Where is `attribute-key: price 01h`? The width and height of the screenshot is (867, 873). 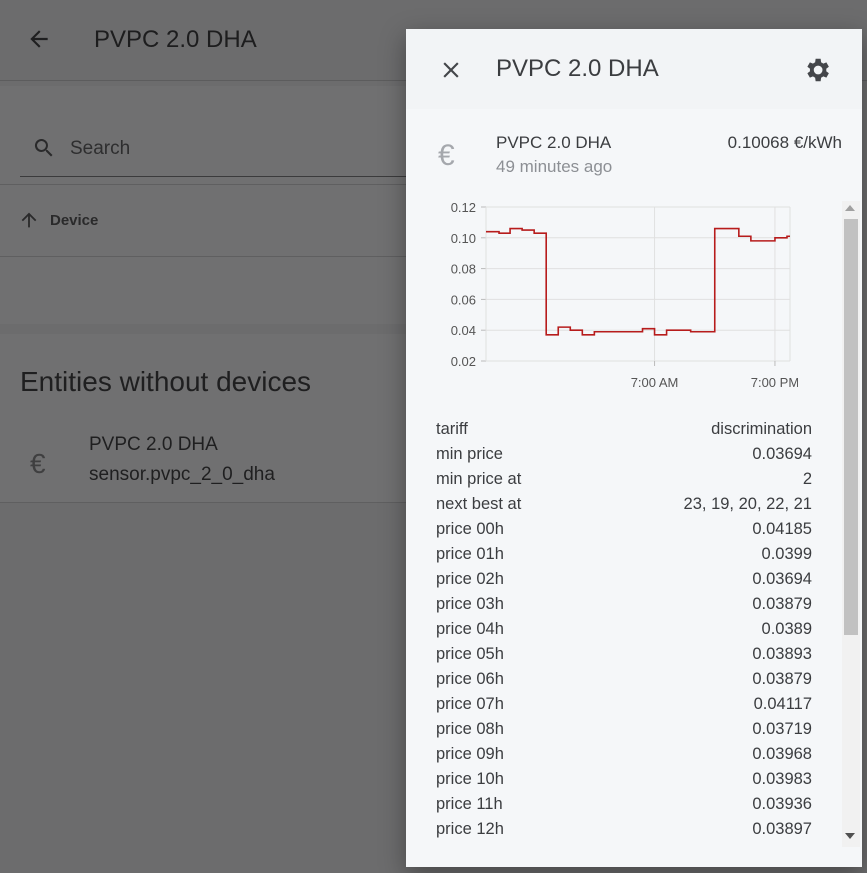 attribute-key: price 01h is located at coordinates (470, 554).